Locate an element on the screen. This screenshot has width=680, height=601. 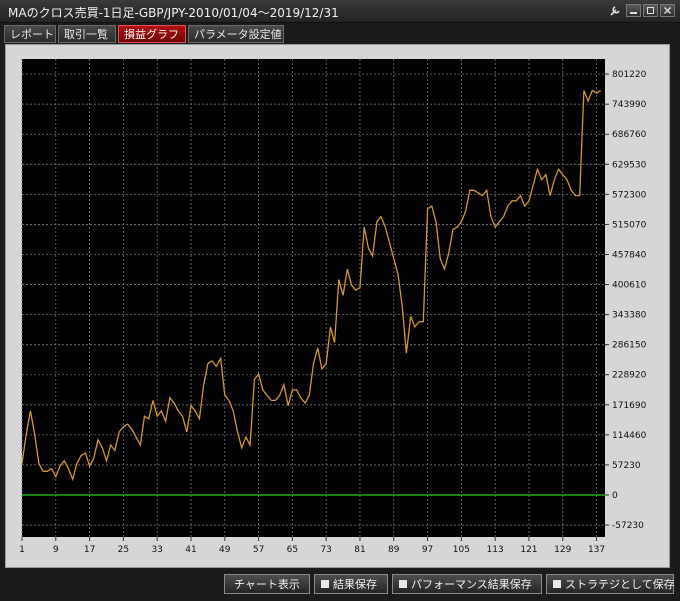
bottom-toolbar: チャート表示 結果保存 パフォーマンス結果保存 ストラテジとして保存 is located at coordinates (340, 586).